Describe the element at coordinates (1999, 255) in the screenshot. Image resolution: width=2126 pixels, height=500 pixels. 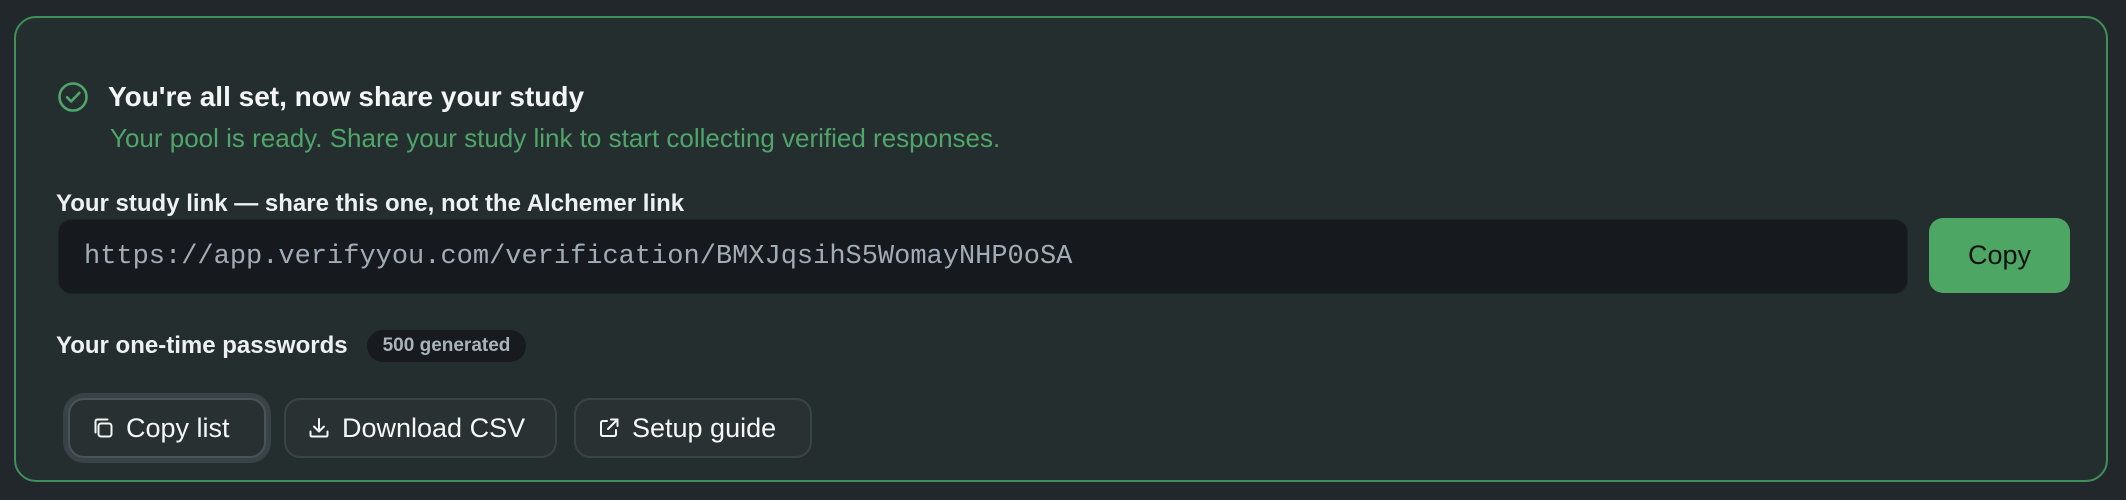
I see `copy-link-button: Copy` at that location.